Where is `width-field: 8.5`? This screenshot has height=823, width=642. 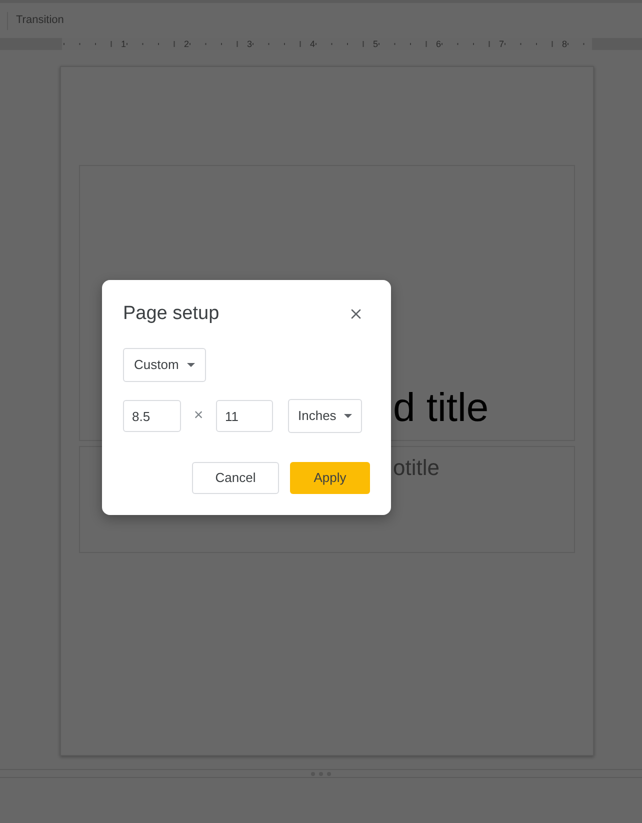 width-field: 8.5 is located at coordinates (152, 416).